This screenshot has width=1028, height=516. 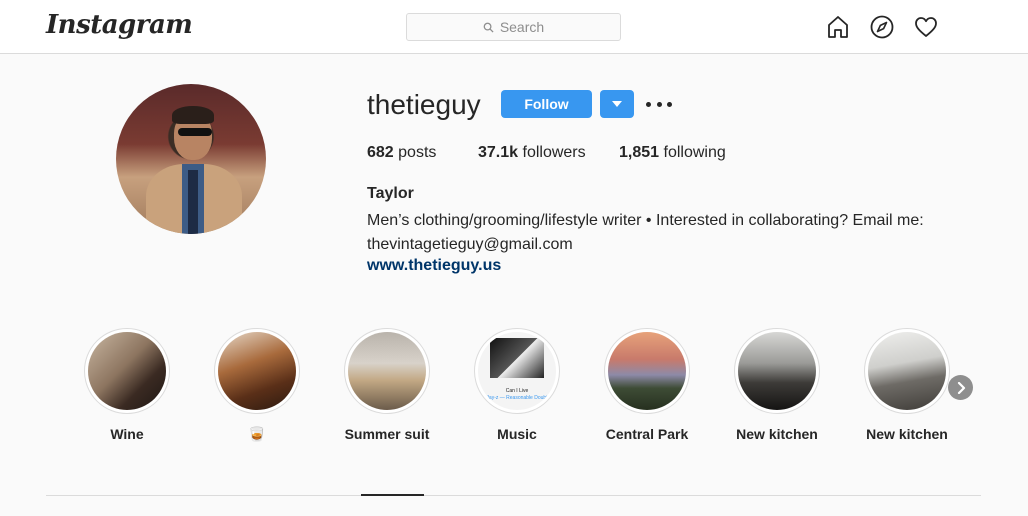 What do you see at coordinates (387, 434) in the screenshot?
I see `highlight-label: Summer suit` at bounding box center [387, 434].